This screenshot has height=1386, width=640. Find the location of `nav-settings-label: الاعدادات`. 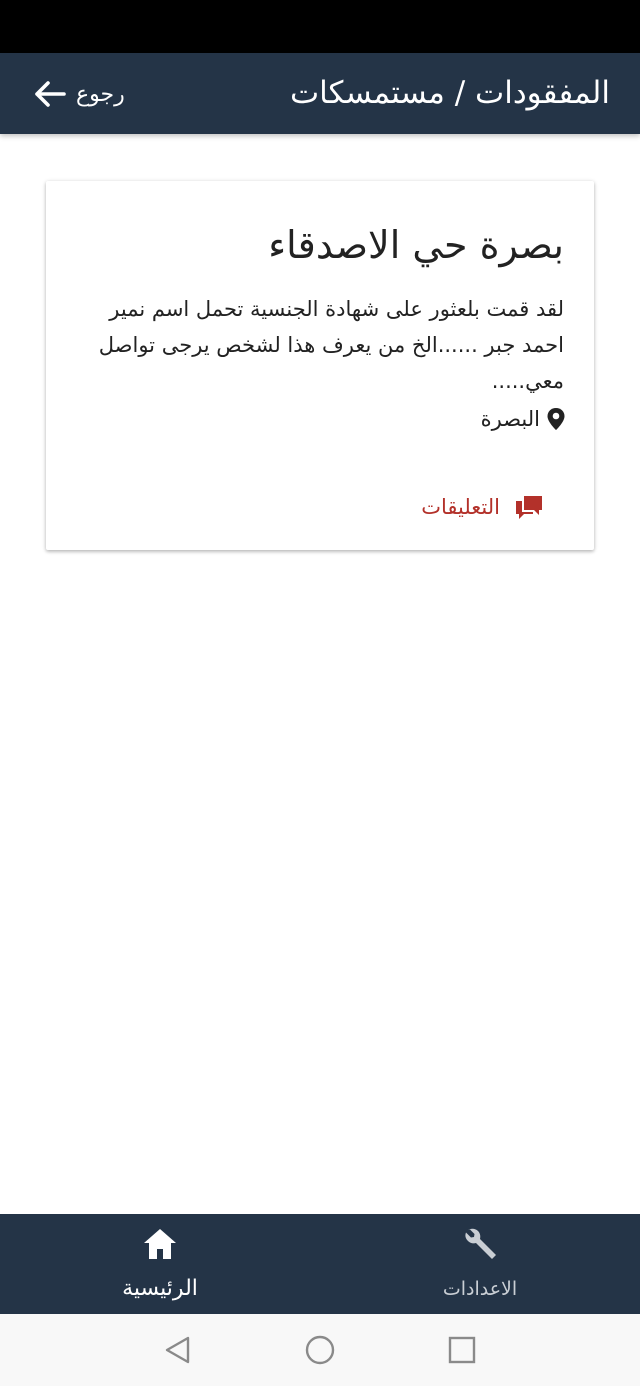

nav-settings-label: الاعدادات is located at coordinates (480, 1289).